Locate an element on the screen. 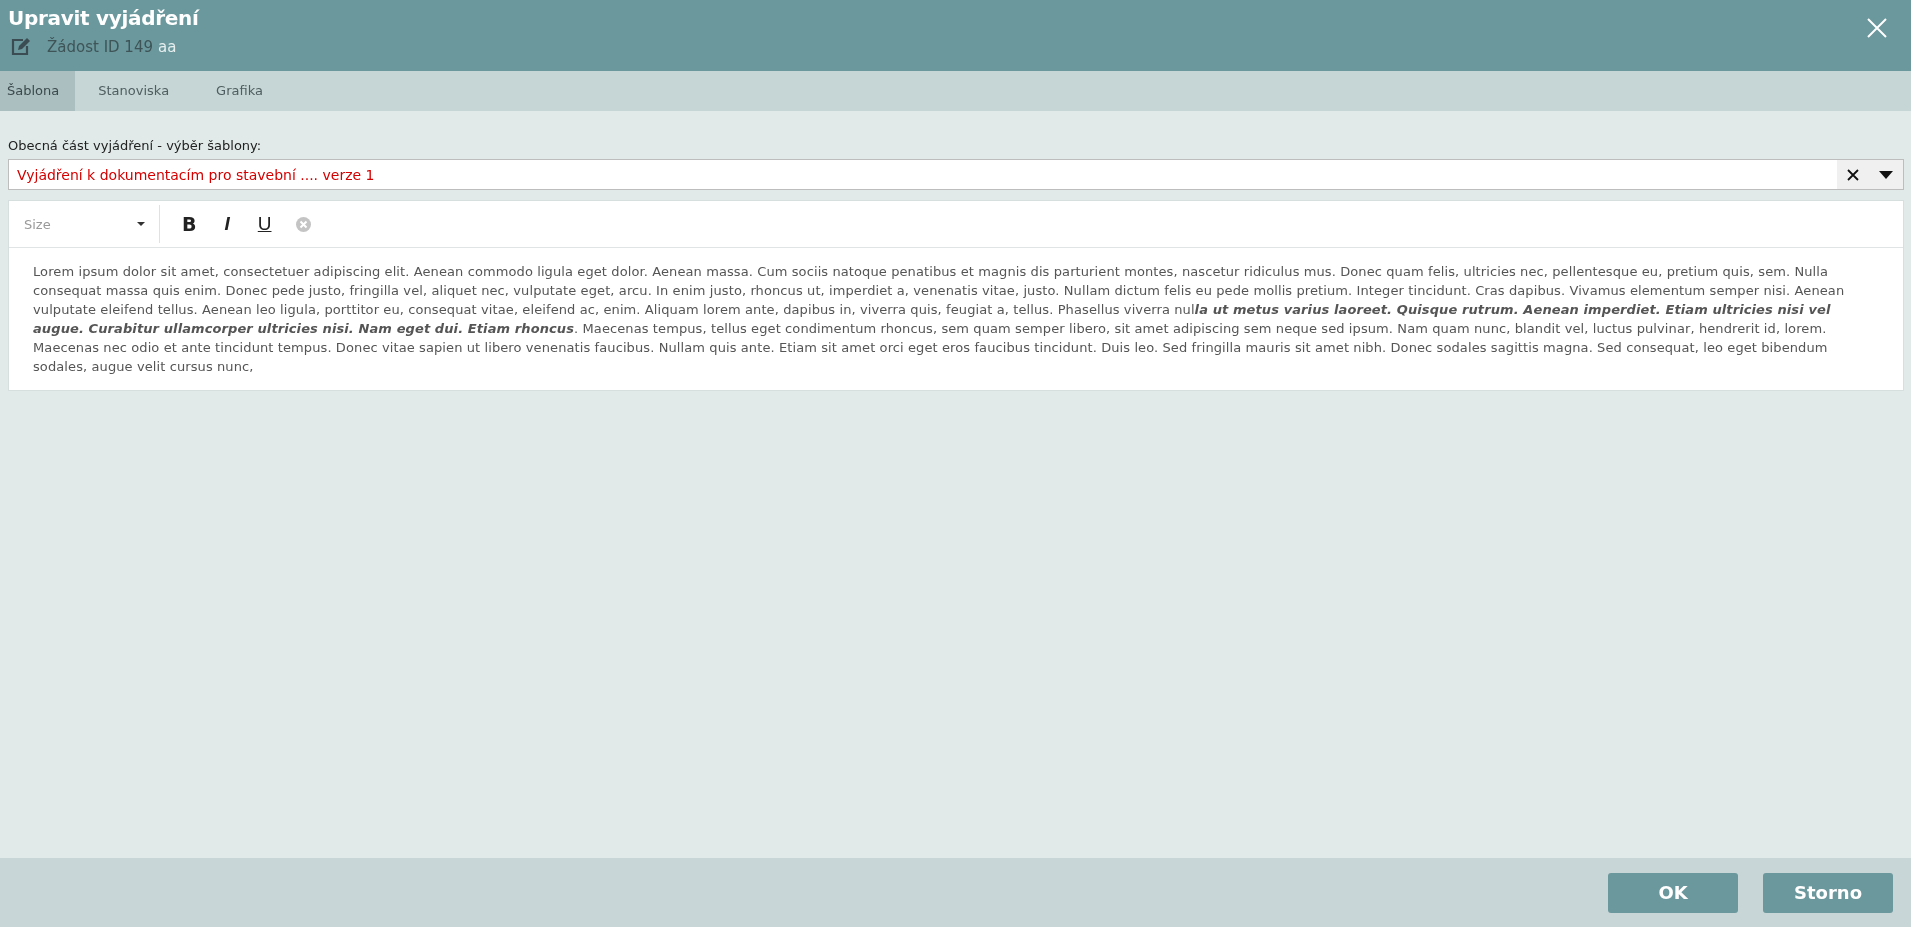  italic-button: I is located at coordinates (227, 224).